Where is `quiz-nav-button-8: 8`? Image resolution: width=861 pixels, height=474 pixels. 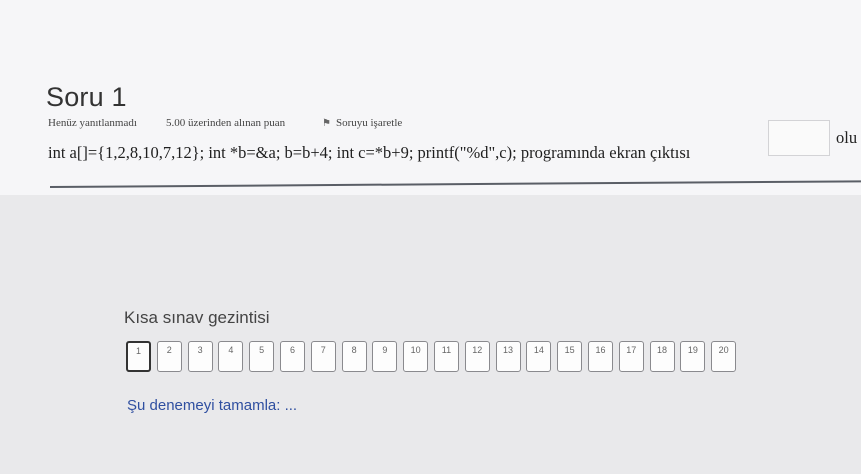
quiz-nav-button-8: 8 is located at coordinates (354, 356).